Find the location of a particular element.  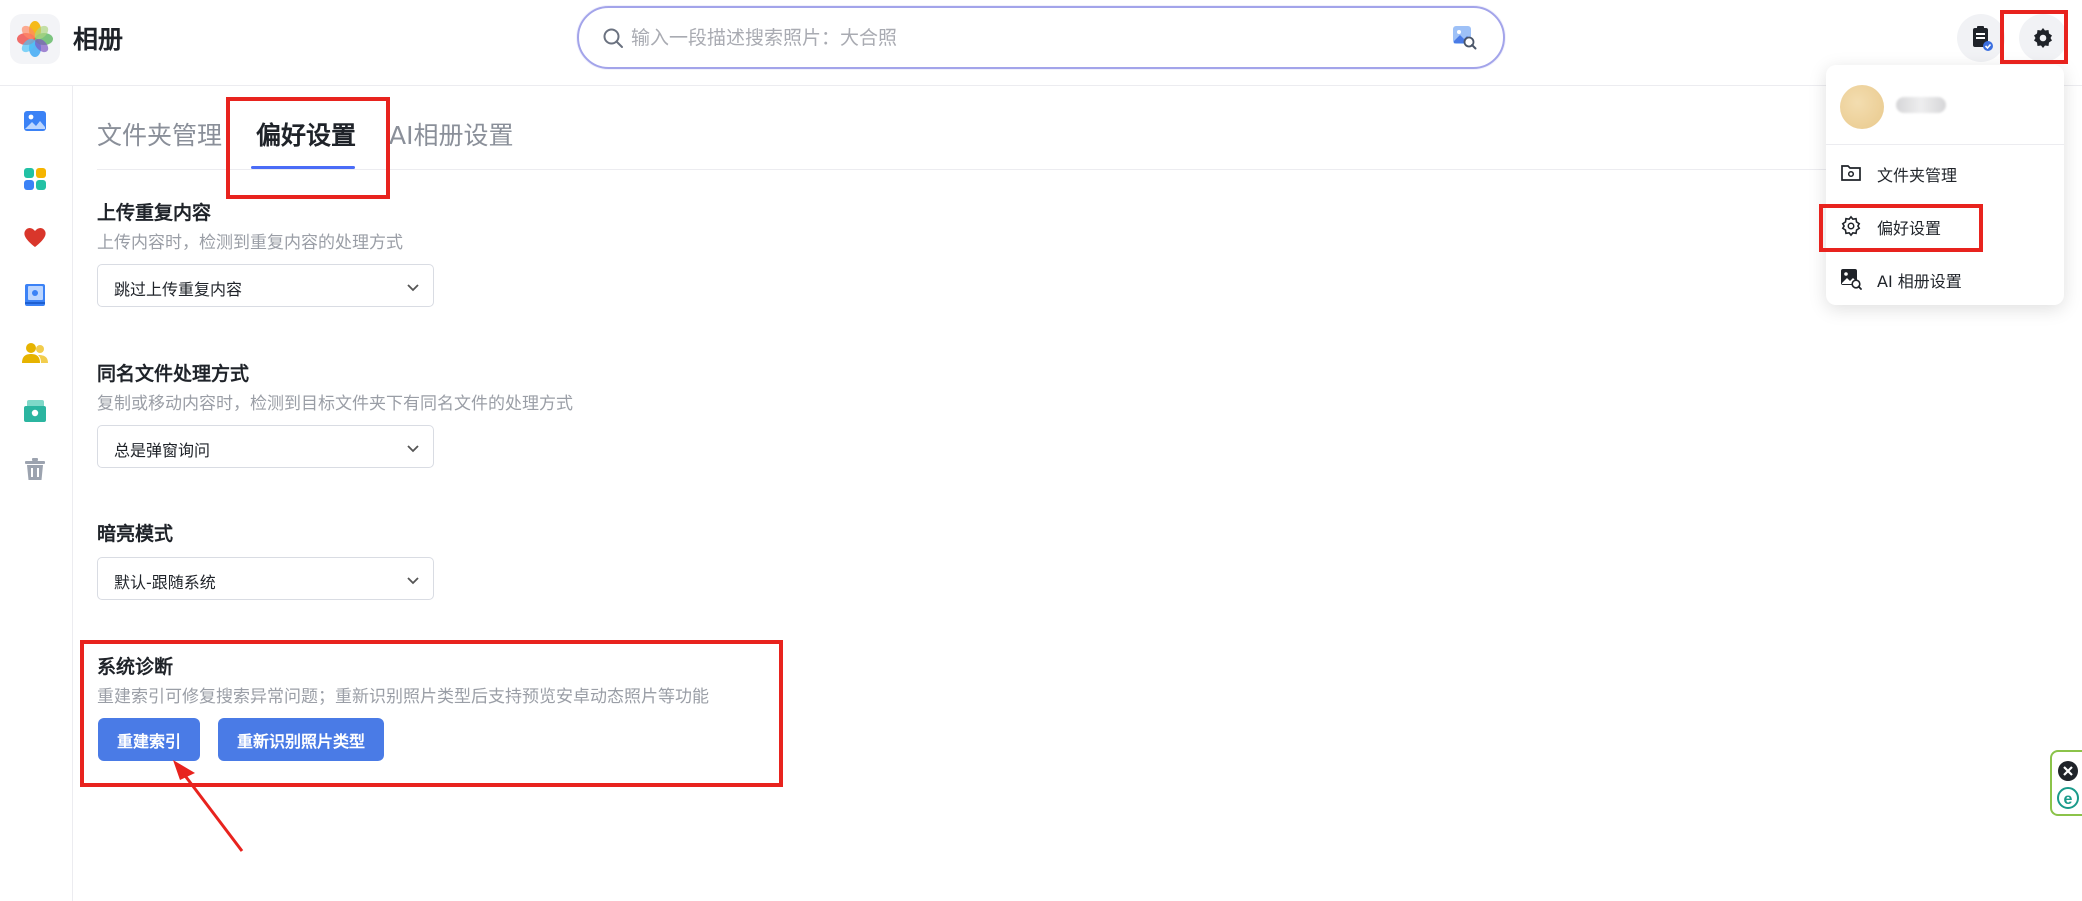

diagnostics-section-title: 系统诊断 is located at coordinates (135, 667).